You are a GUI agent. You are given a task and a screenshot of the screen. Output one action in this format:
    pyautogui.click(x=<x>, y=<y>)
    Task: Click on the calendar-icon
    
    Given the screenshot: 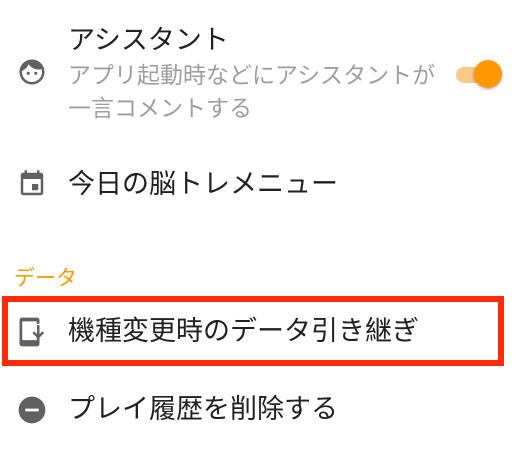 What is the action you would take?
    pyautogui.click(x=32, y=184)
    